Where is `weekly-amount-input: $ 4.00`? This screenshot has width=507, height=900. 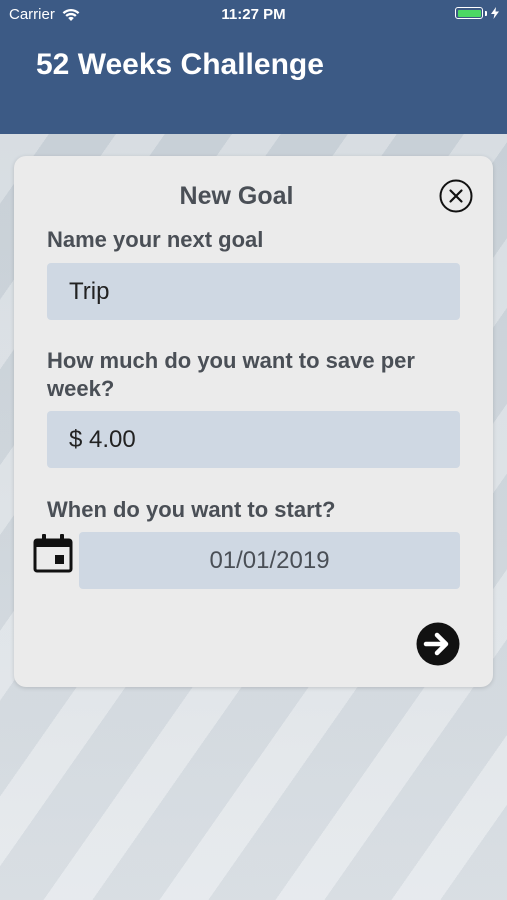
weekly-amount-input: $ 4.00 is located at coordinates (253, 439).